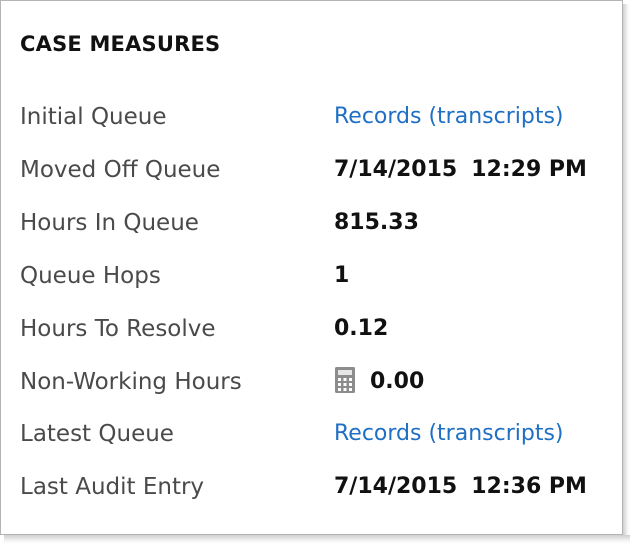 This screenshot has width=630, height=544. What do you see at coordinates (97, 434) in the screenshot?
I see `latest-queue-label: Latest Queue` at bounding box center [97, 434].